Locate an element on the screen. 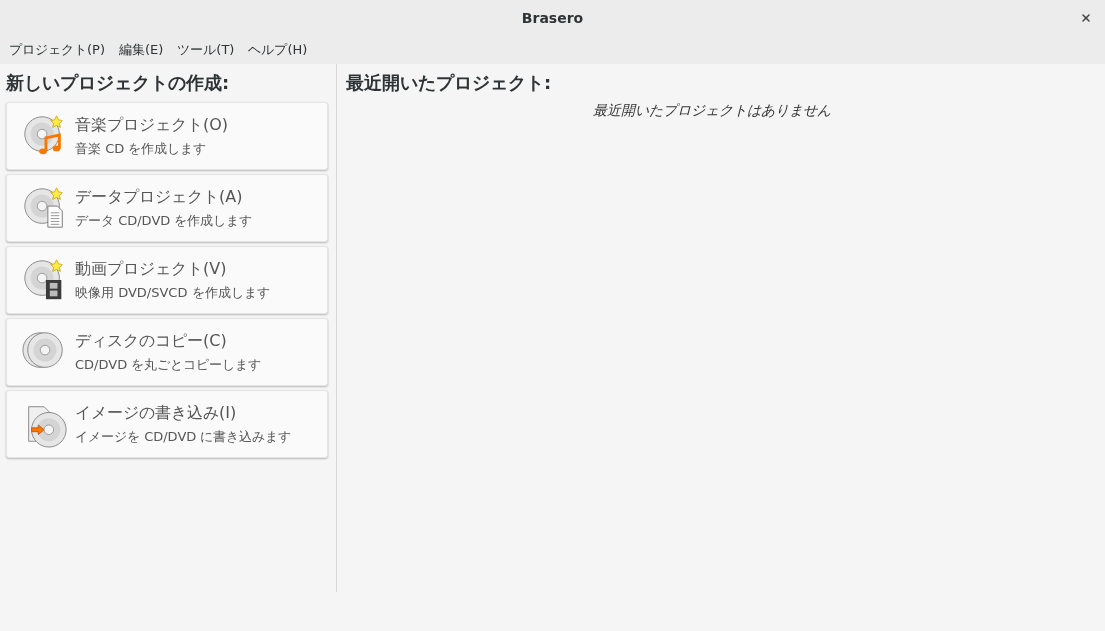 The width and height of the screenshot is (1105, 631). project-title: ディスクのコピー(C) is located at coordinates (151, 341).